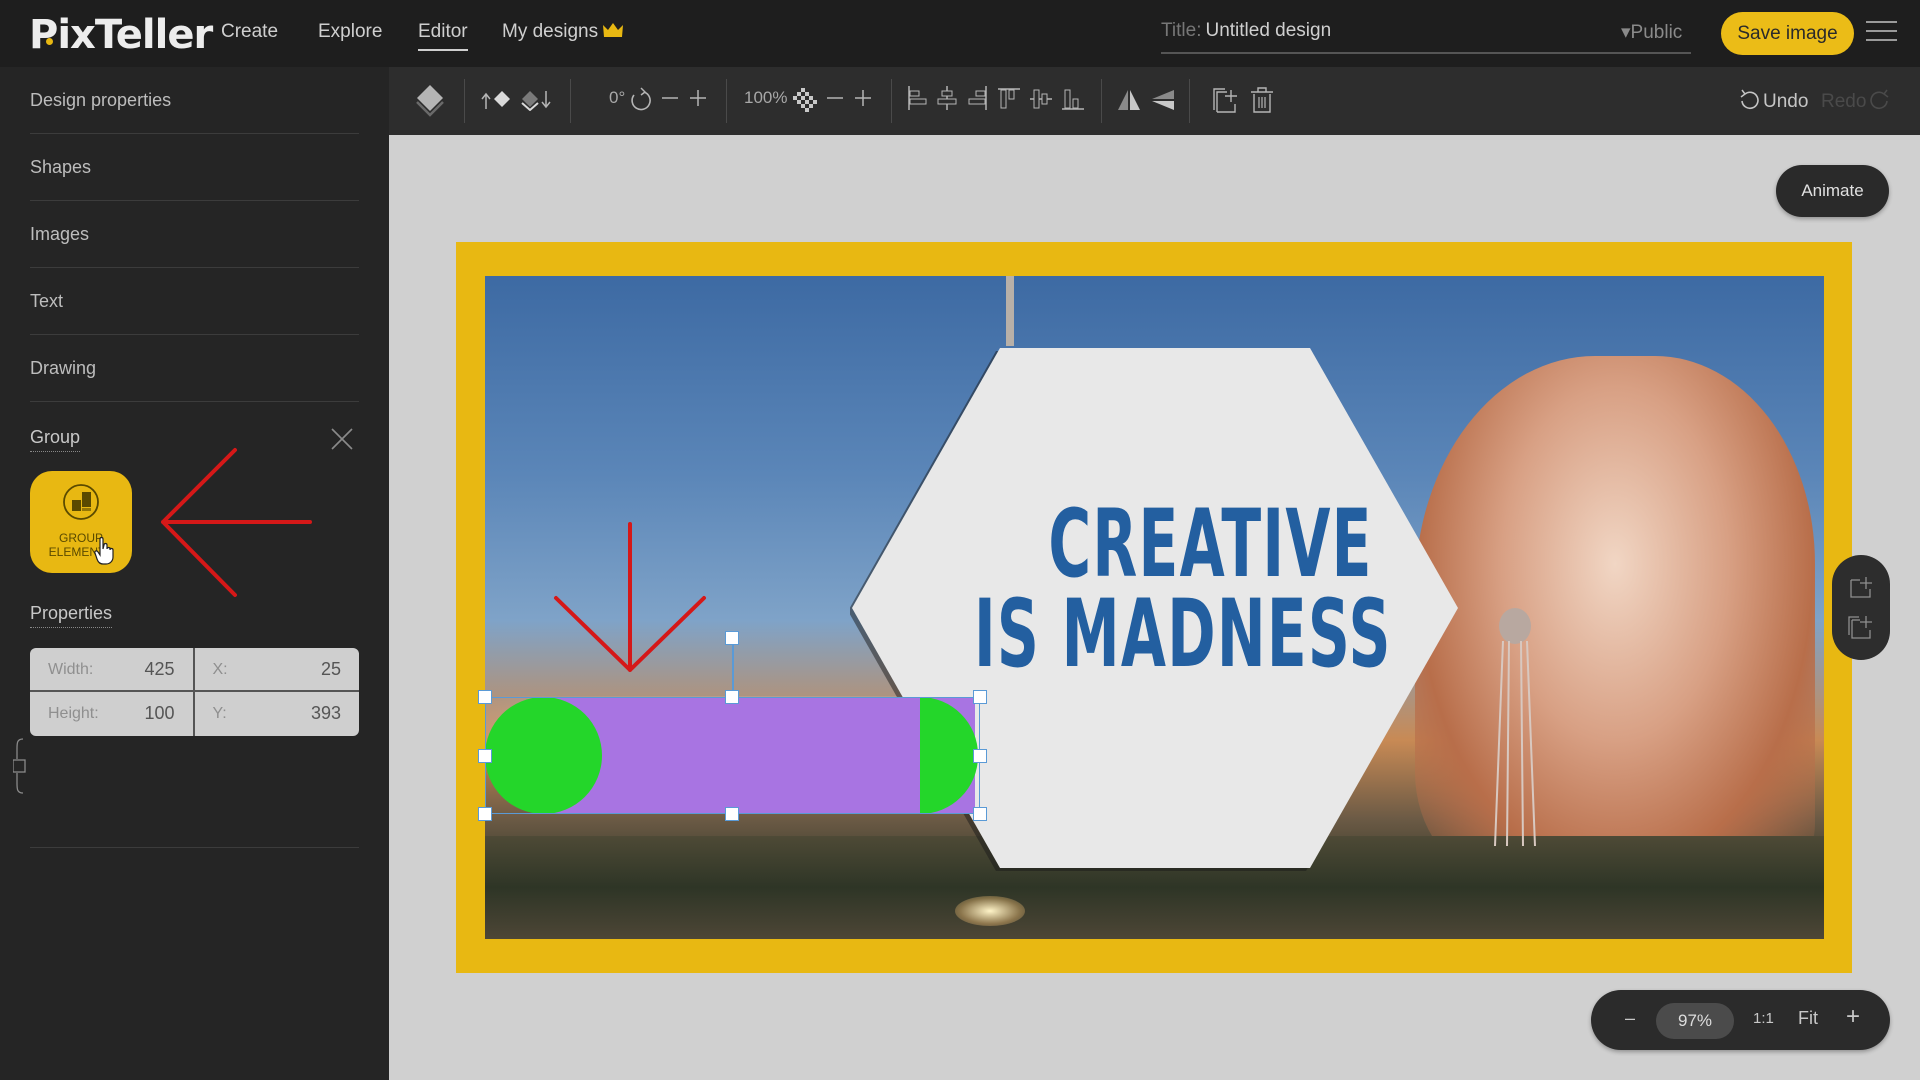 The image size is (1920, 1080). I want to click on group-icon, so click(81, 502).